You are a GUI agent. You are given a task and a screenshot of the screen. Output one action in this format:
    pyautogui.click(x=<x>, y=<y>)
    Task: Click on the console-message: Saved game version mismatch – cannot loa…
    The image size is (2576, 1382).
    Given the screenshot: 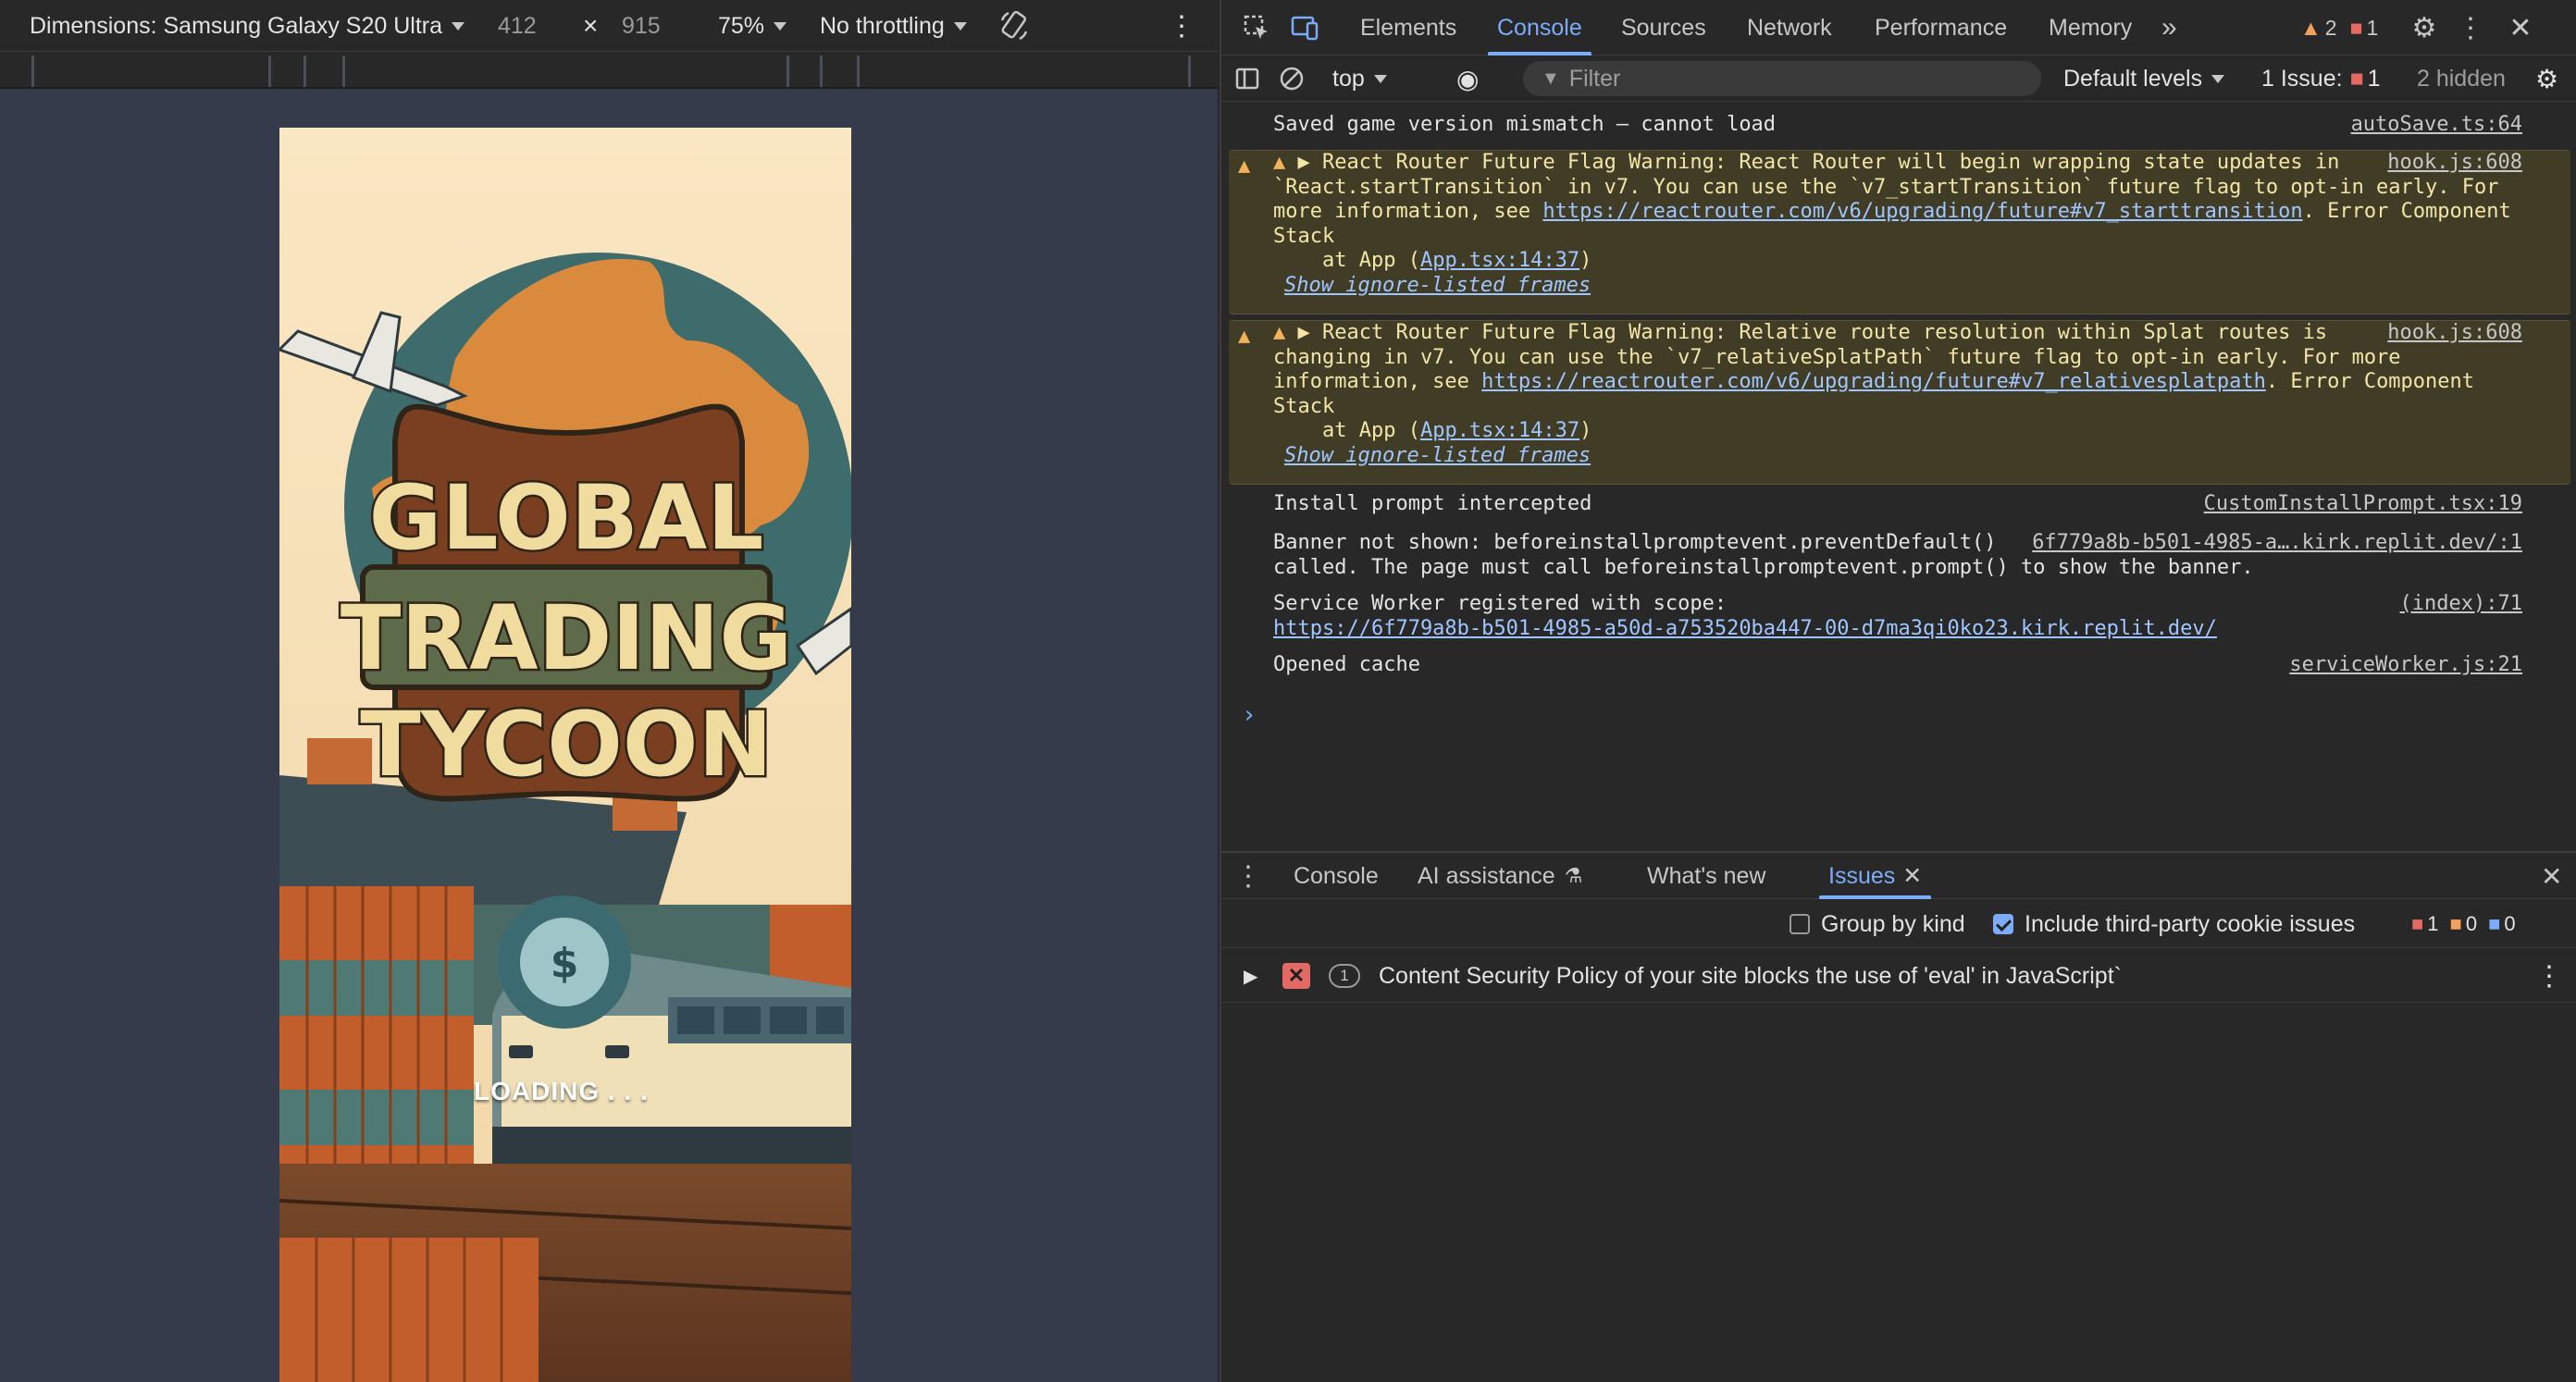 What is the action you would take?
    pyautogui.click(x=1899, y=125)
    